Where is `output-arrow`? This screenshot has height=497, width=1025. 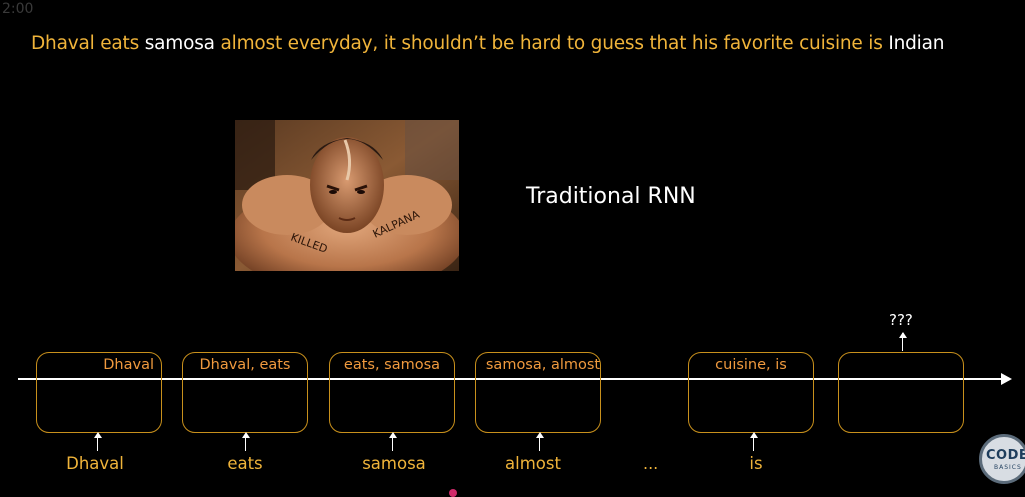
output-arrow is located at coordinates (902, 341).